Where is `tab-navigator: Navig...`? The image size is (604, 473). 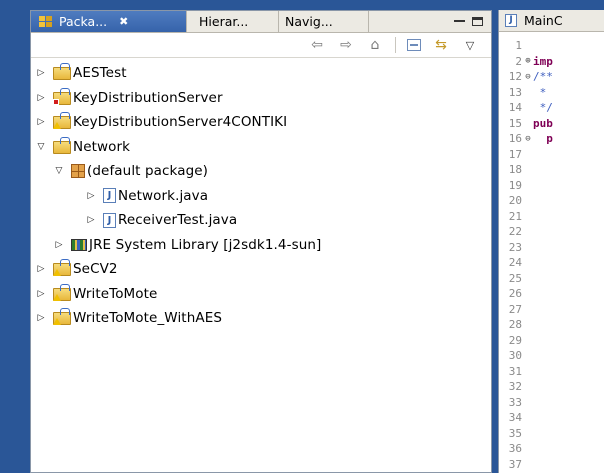 tab-navigator: Navig... is located at coordinates (324, 21).